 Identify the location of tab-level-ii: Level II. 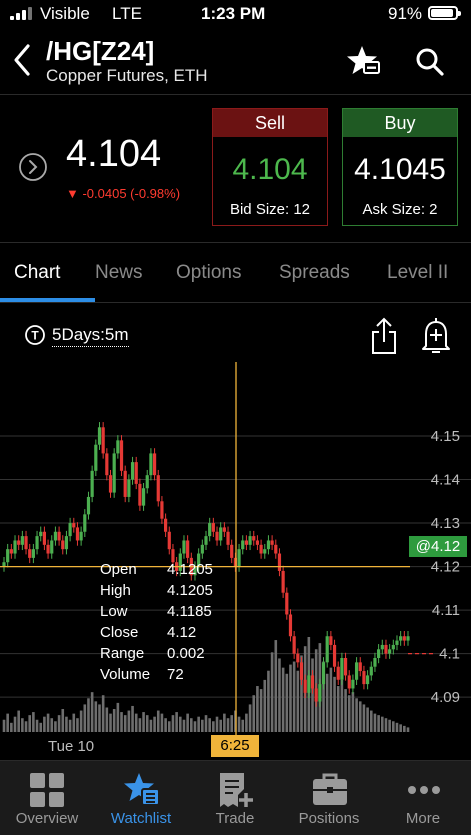
(417, 273).